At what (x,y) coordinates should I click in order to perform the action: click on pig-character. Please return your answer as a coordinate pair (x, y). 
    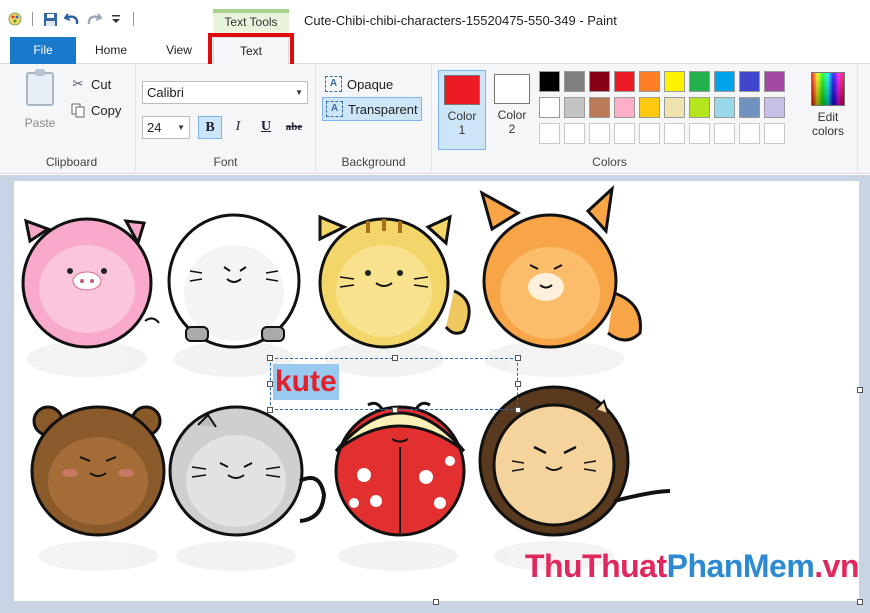
    Looking at the image, I should click on (90, 283).